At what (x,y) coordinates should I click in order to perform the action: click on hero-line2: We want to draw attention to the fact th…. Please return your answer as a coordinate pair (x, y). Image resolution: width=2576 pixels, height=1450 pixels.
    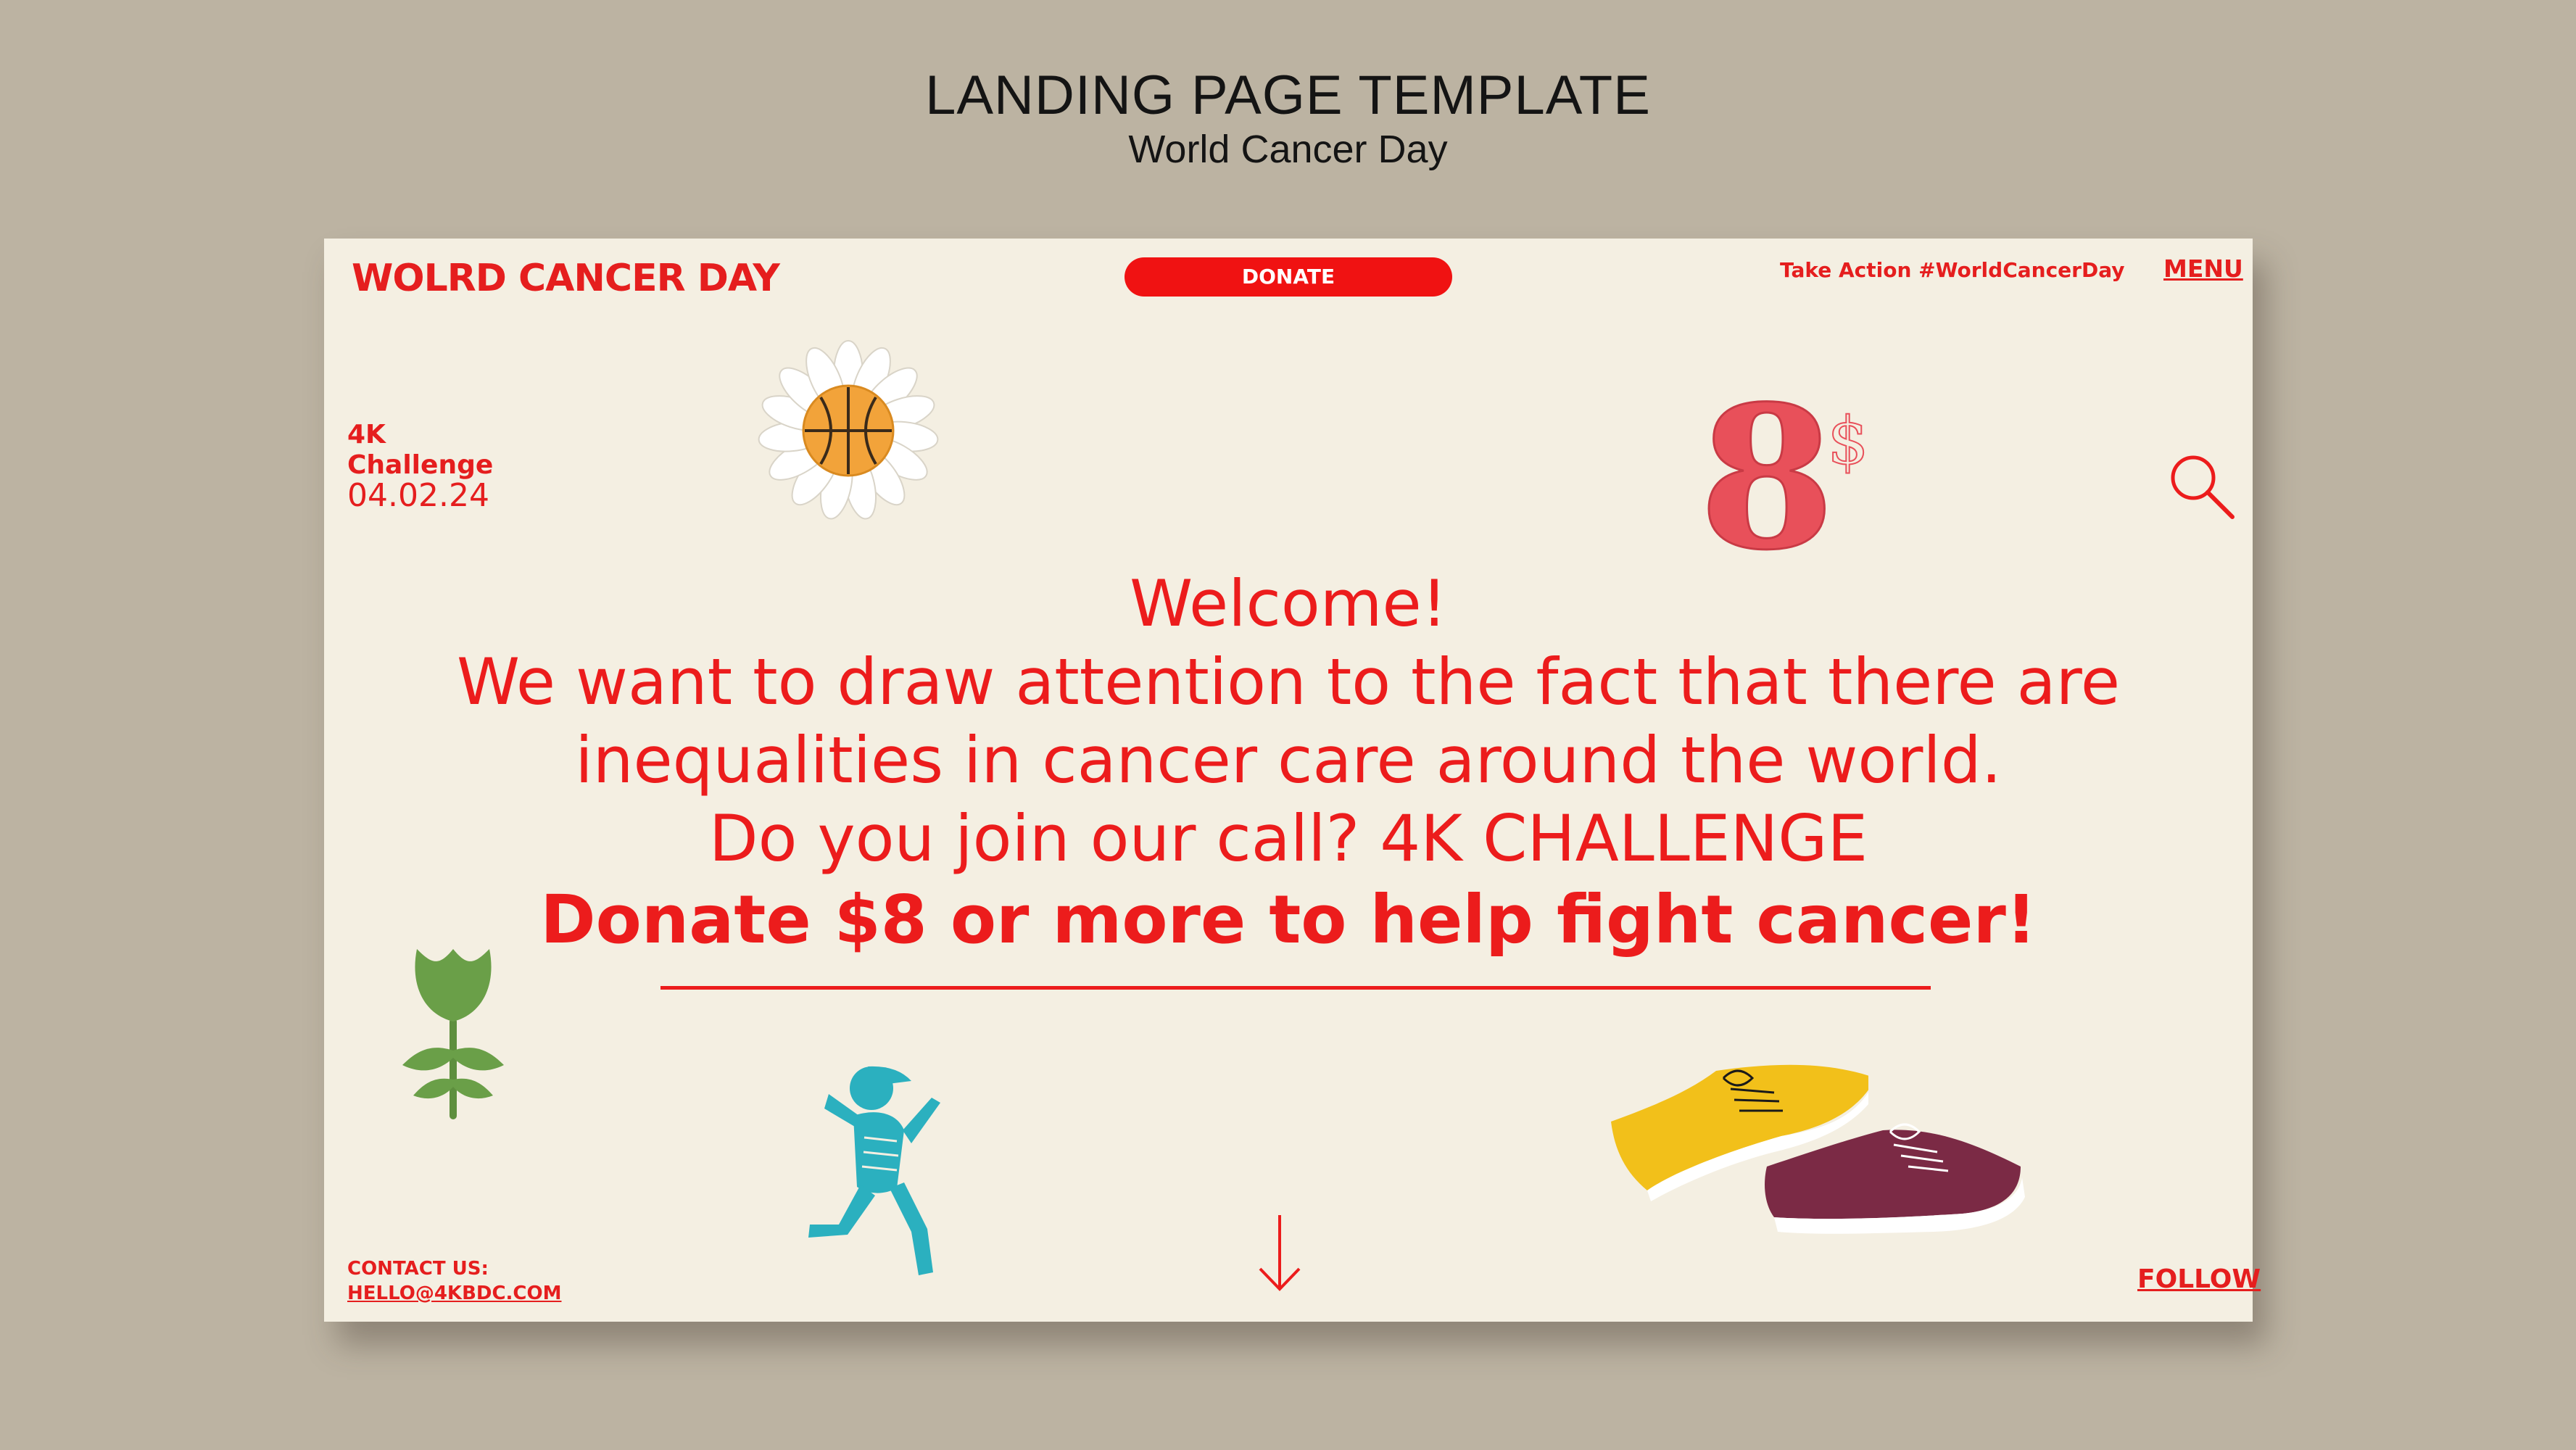
    Looking at the image, I should click on (1288, 682).